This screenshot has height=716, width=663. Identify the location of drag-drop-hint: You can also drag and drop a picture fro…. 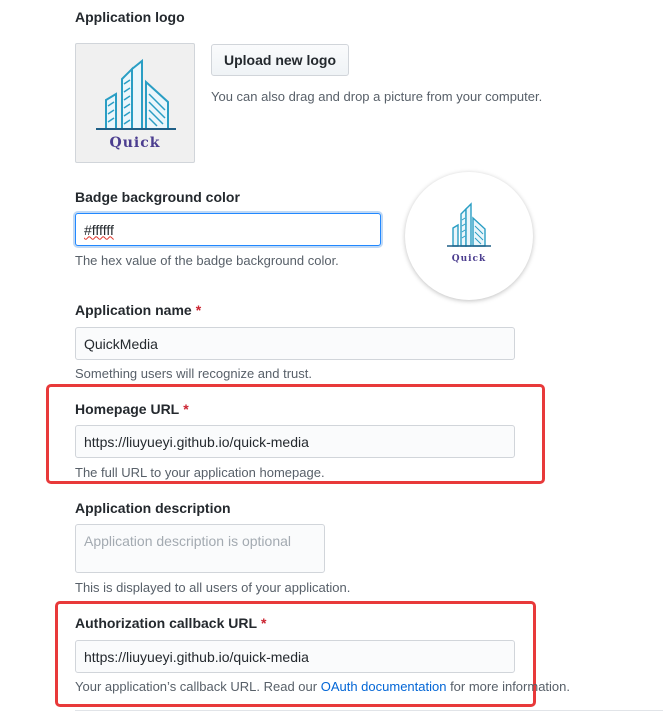
(377, 96).